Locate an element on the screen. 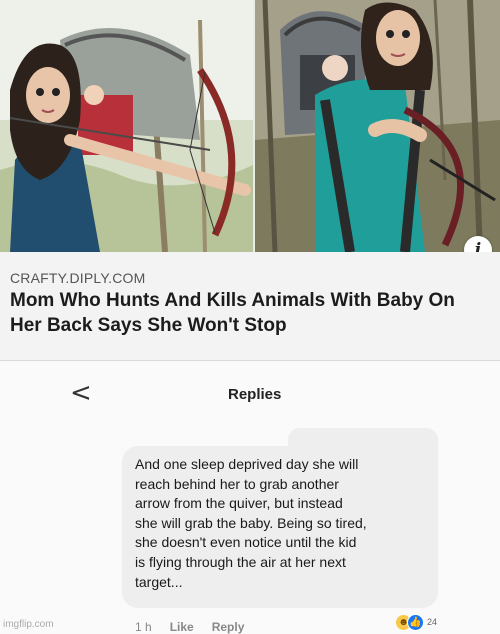 Image resolution: width=500 pixels, height=634 pixels. comment-timestamp: 1 h is located at coordinates (143, 627).